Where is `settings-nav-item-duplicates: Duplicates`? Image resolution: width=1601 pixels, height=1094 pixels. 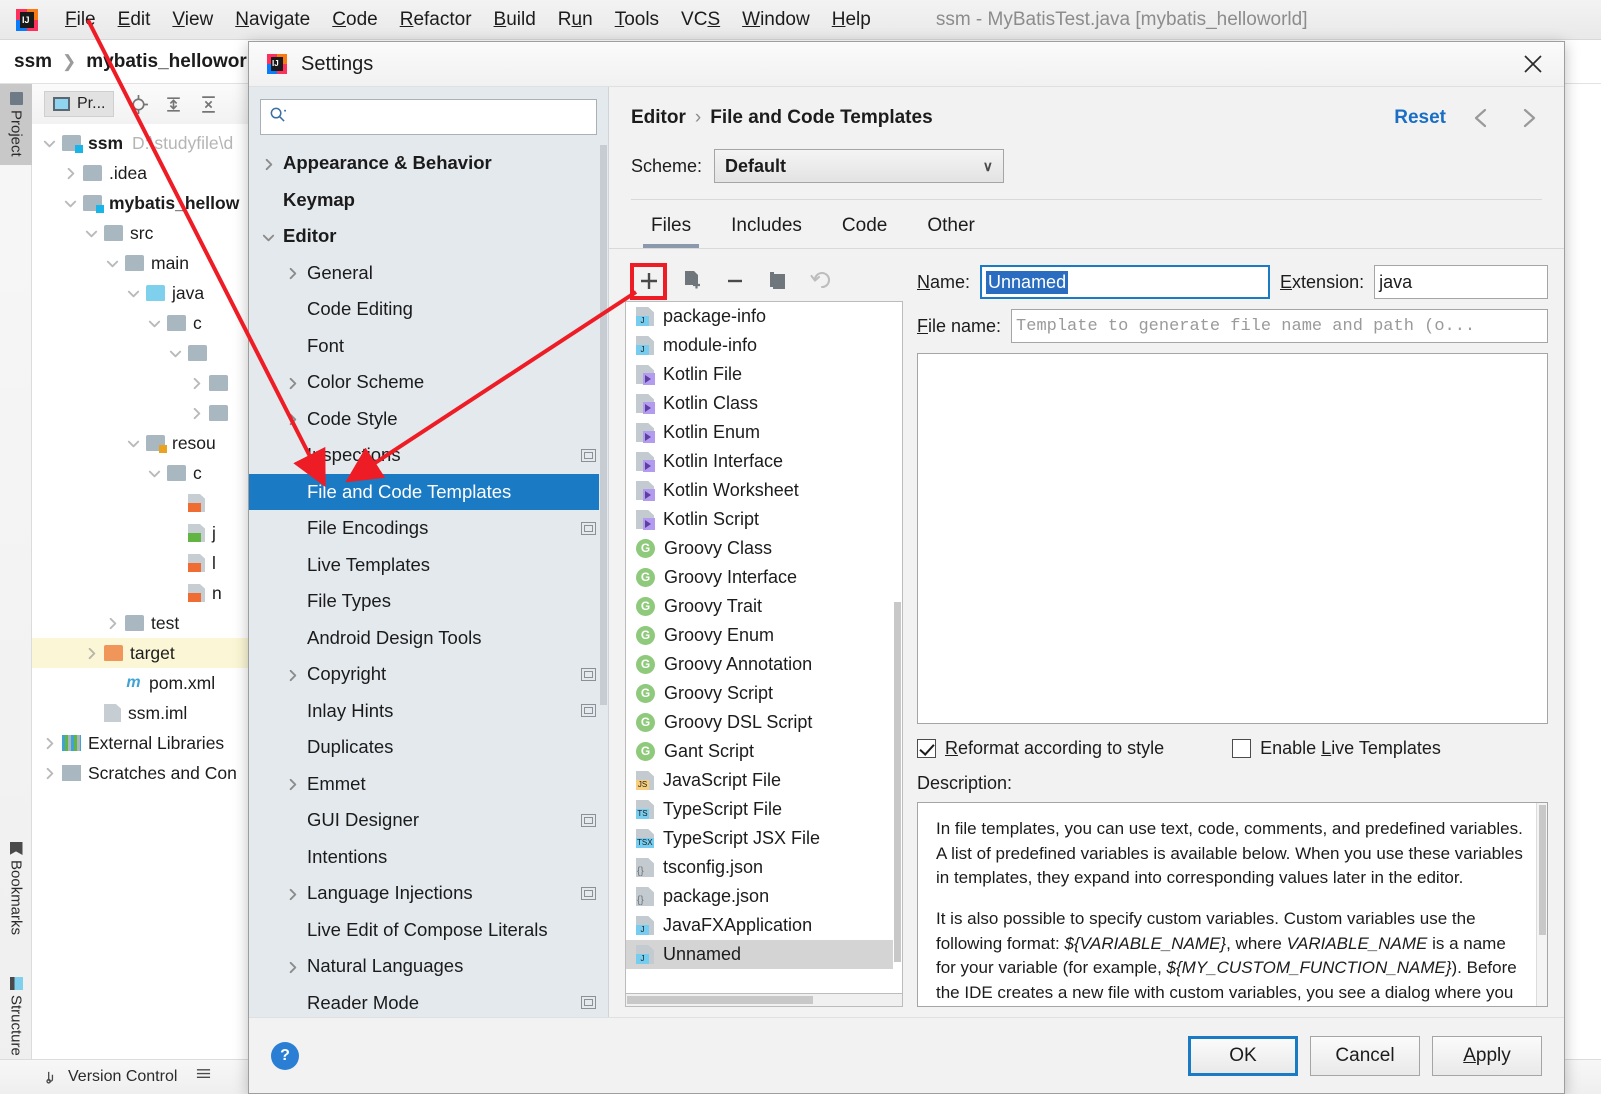 settings-nav-item-duplicates: Duplicates is located at coordinates (428, 747).